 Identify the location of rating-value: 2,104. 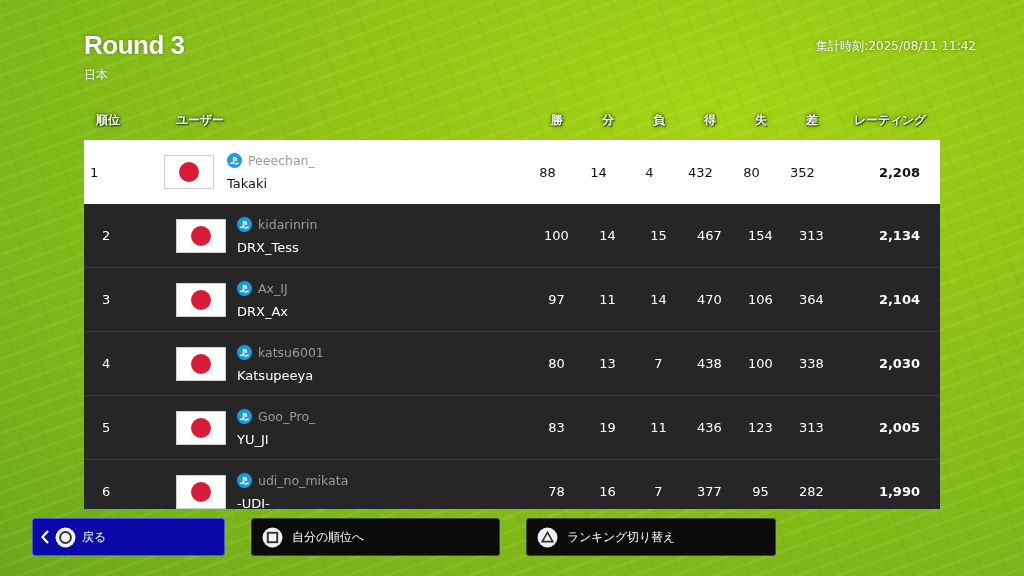
(898, 299).